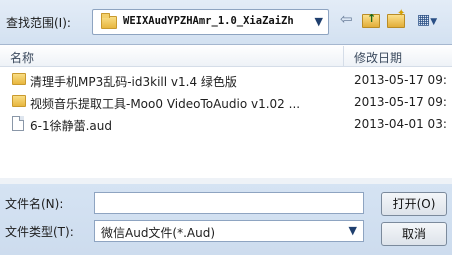  What do you see at coordinates (18, 123) in the screenshot?
I see `document-icon` at bounding box center [18, 123].